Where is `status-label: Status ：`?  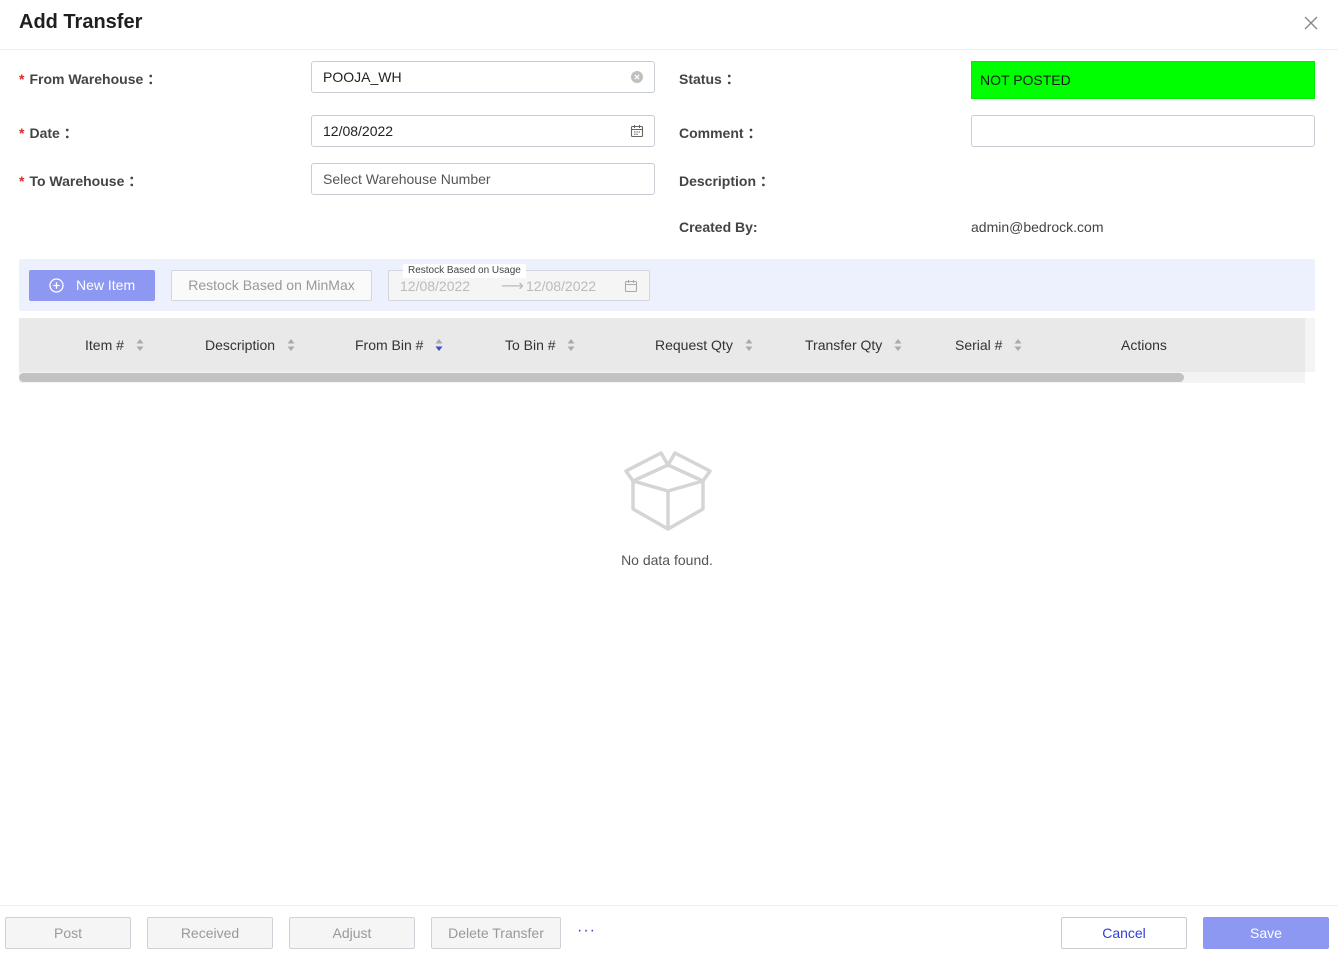
status-label: Status ： is located at coordinates (709, 79).